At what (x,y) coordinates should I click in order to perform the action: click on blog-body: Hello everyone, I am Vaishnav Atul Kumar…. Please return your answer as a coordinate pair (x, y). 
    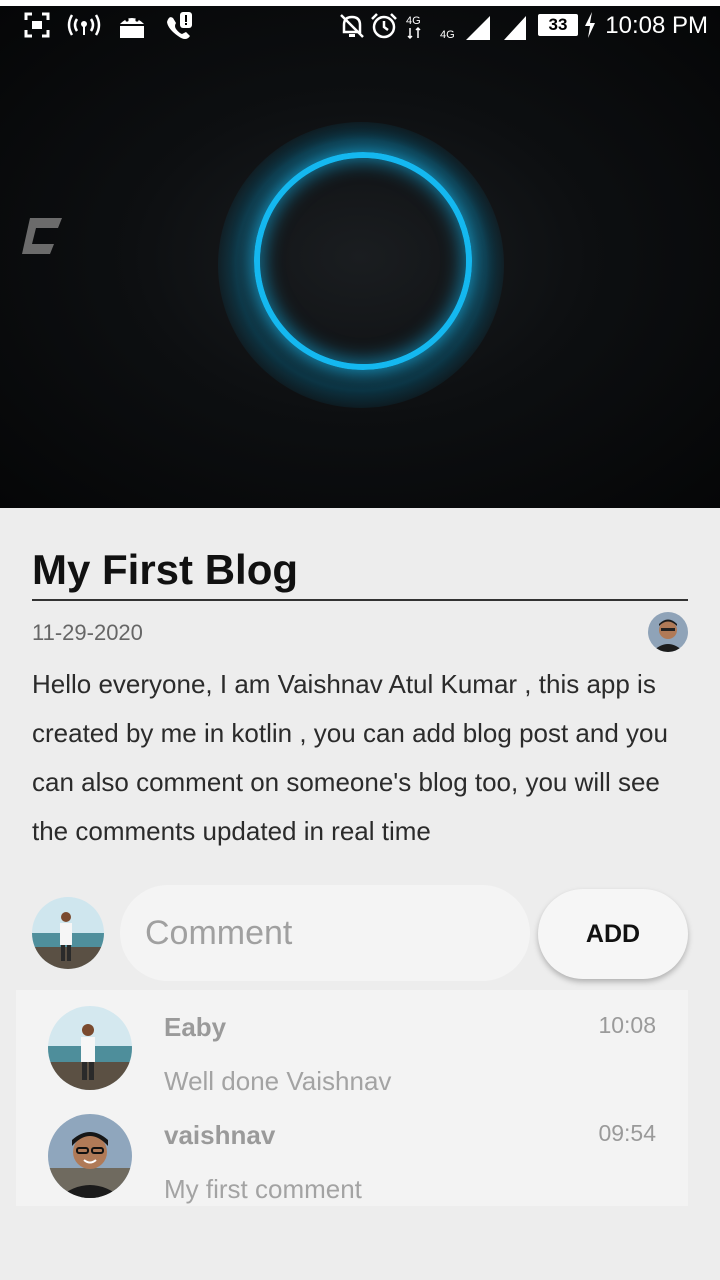
    Looking at the image, I should click on (350, 757).